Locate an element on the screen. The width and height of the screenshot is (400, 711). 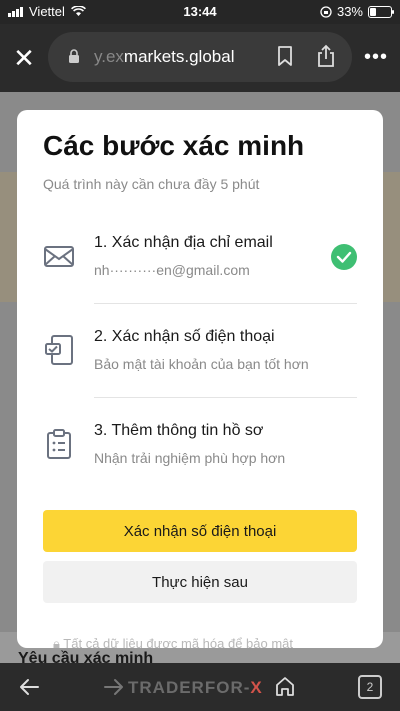
lock-icon is located at coordinates (74, 56).